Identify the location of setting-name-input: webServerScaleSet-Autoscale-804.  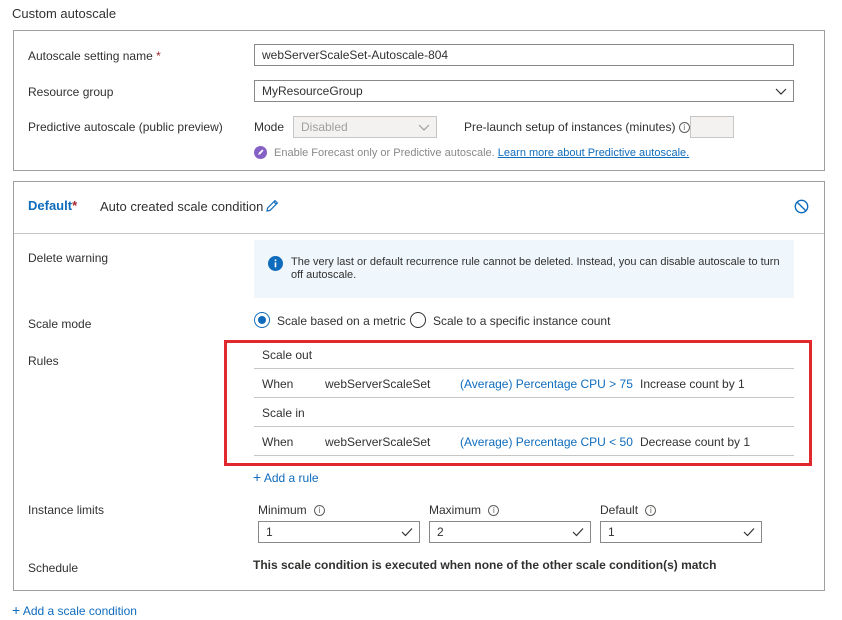
(524, 55).